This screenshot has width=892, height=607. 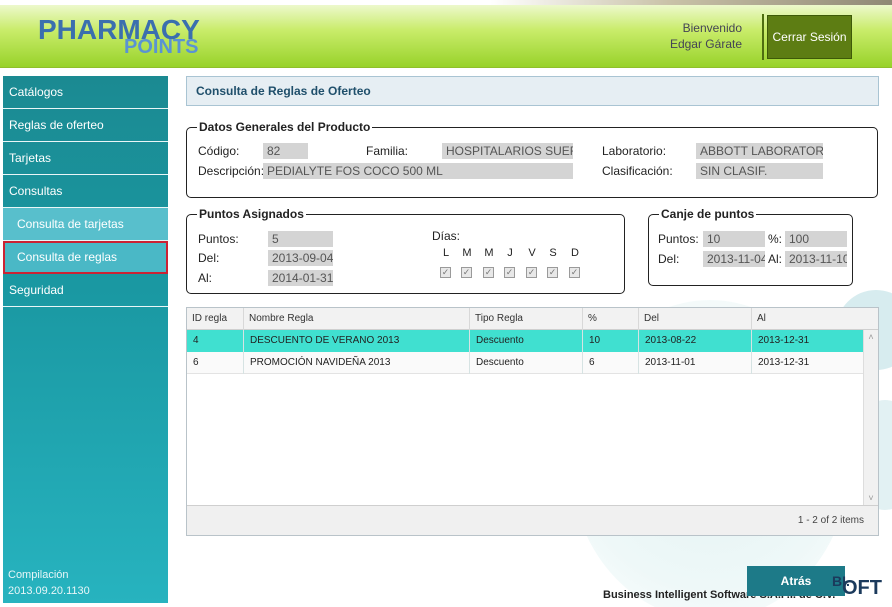 What do you see at coordinates (49, 583) in the screenshot?
I see `compile-info: Compilación 2013.09.20.1130` at bounding box center [49, 583].